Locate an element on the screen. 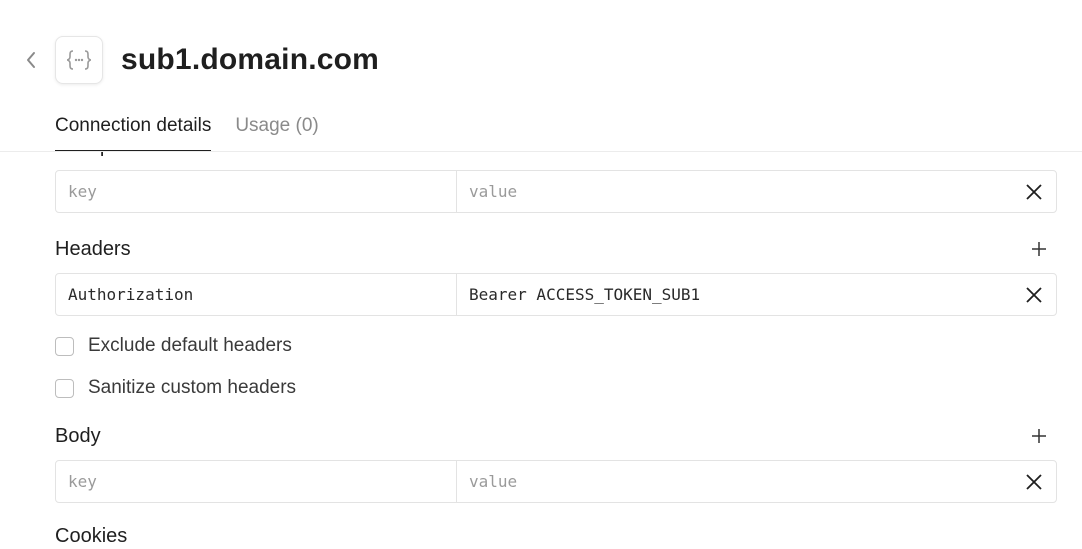 This screenshot has height=549, width=1082. exclude-default-headers-option: Exclude default headers is located at coordinates (173, 346).